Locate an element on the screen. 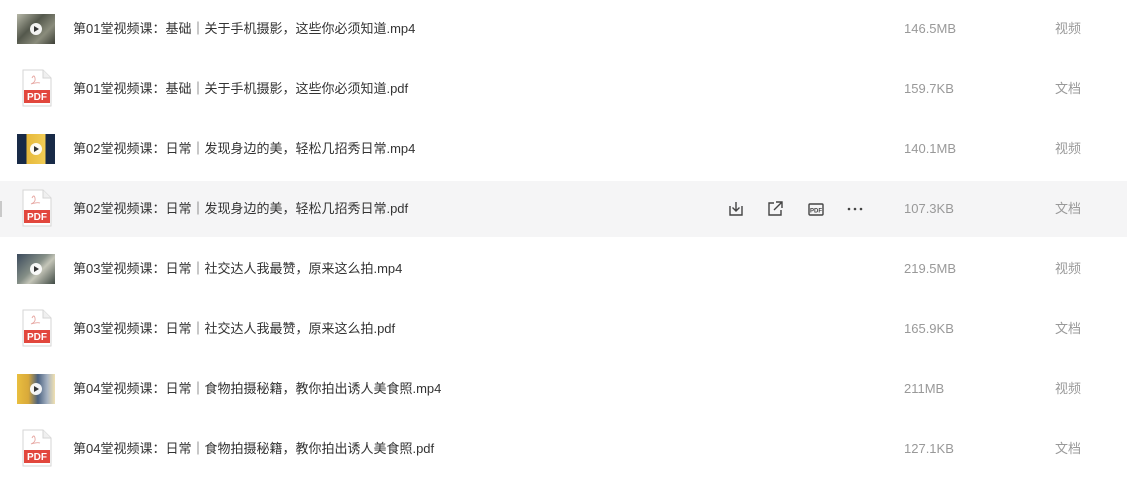 The image size is (1127, 478). share-icon is located at coordinates (775, 209).